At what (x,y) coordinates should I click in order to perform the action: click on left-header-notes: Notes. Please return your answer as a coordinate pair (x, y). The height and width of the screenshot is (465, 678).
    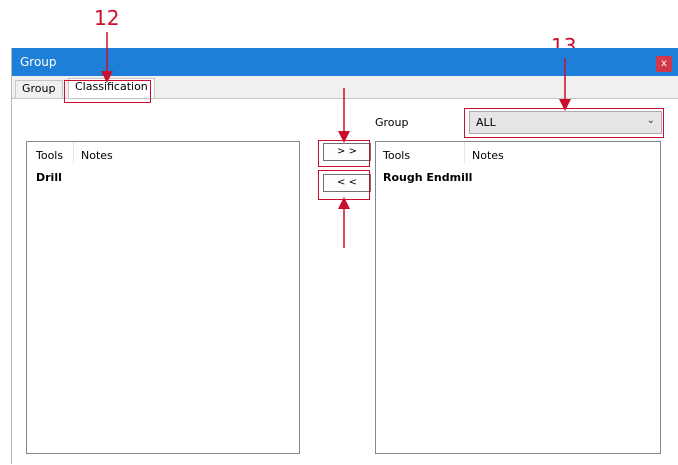
    Looking at the image, I should click on (97, 155).